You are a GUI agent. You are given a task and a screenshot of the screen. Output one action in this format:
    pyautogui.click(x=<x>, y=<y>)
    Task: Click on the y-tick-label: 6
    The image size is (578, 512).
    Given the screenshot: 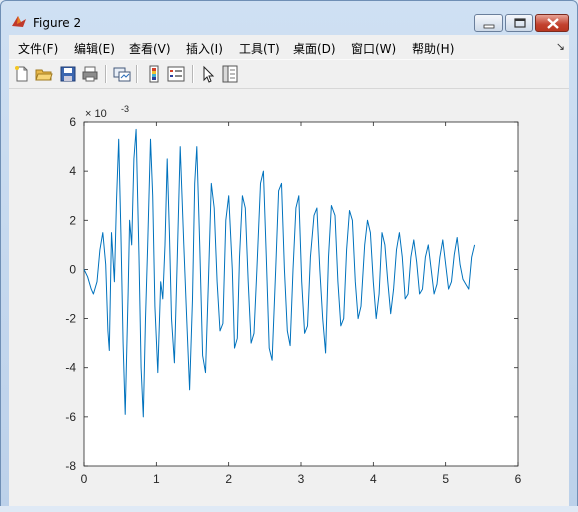 What is the action you would take?
    pyautogui.click(x=72, y=122)
    